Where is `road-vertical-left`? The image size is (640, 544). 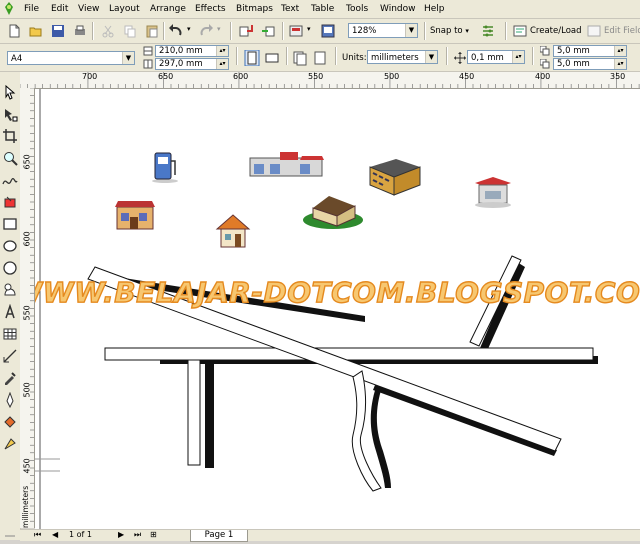 road-vertical-left is located at coordinates (194, 412).